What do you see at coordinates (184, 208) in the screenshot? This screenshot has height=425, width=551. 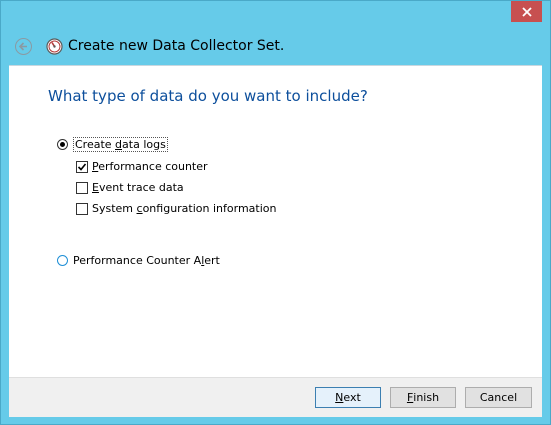 I see `system-config-label: System configuration information` at bounding box center [184, 208].